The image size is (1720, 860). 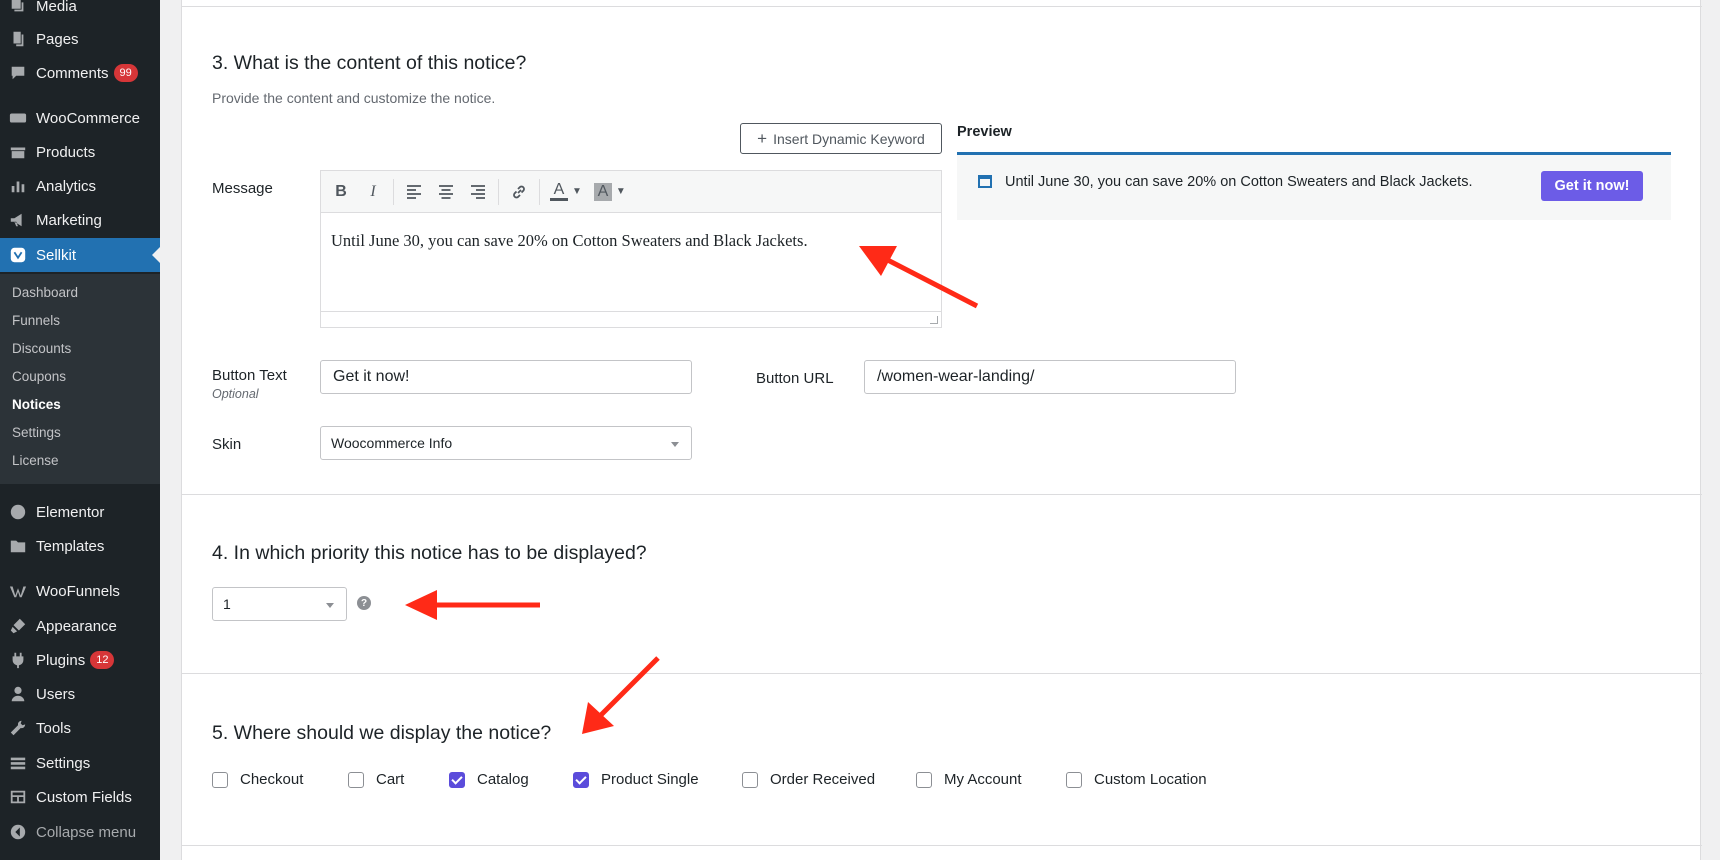 What do you see at coordinates (1592, 186) in the screenshot?
I see `preview-cta-button: Get it now!` at bounding box center [1592, 186].